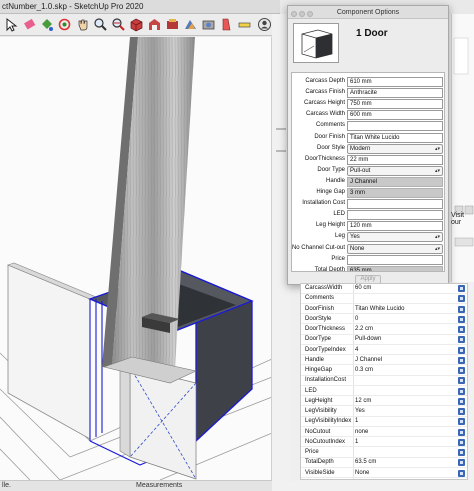 The height and width of the screenshot is (491, 474). Describe the element at coordinates (384, 422) in the screenshot. I see `attribute-row: LegVisibilityIndex 1` at that location.